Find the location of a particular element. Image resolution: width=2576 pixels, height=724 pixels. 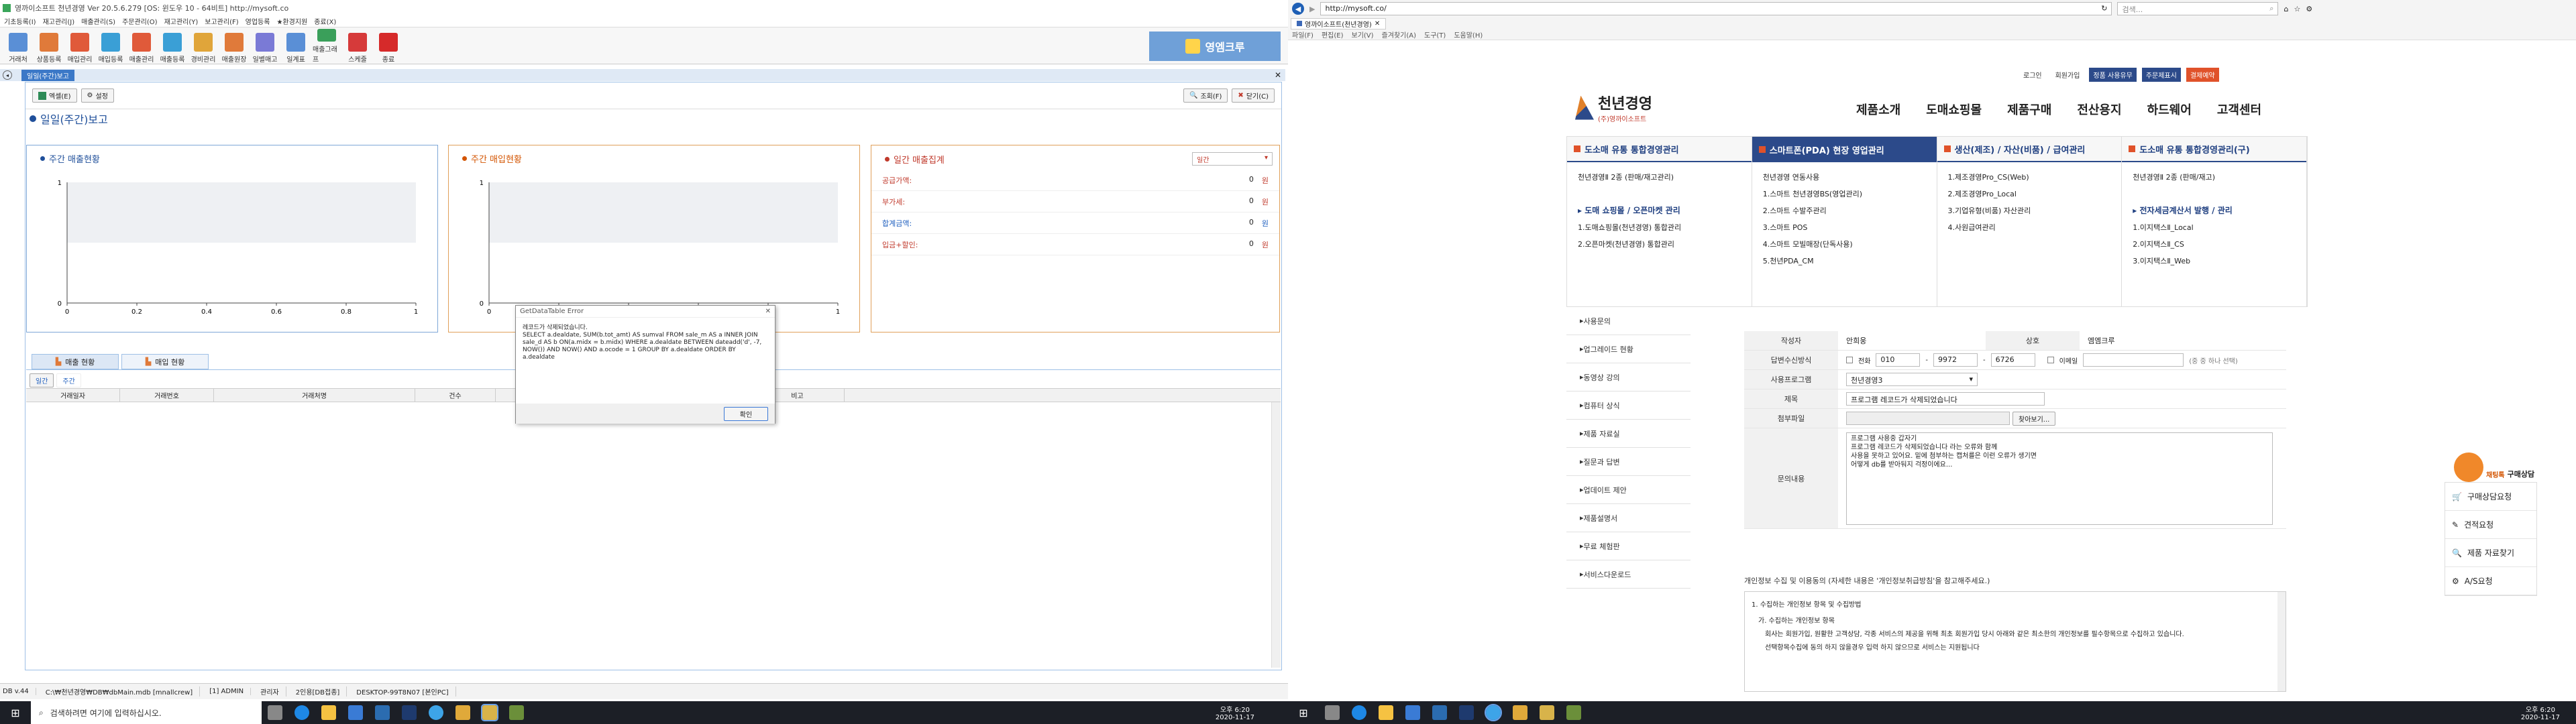

browser-menu-item: 편집(E) is located at coordinates (1333, 34).